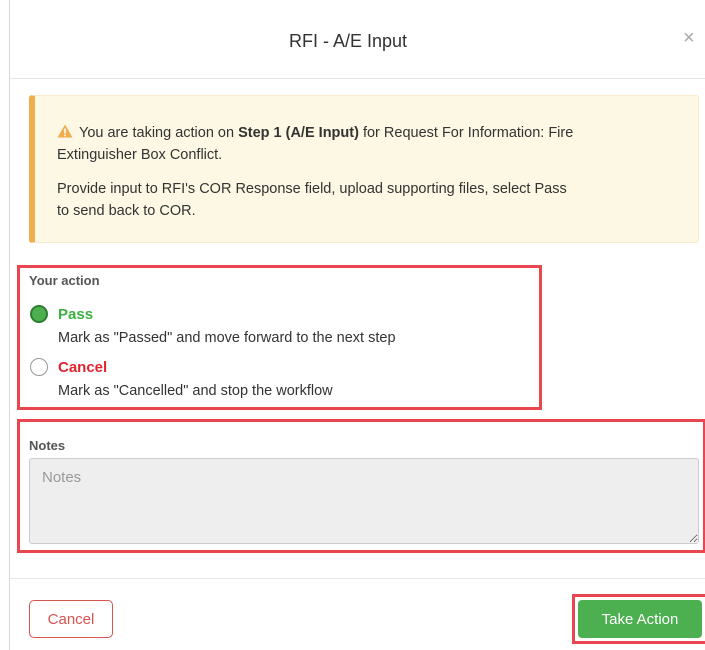 Image resolution: width=705 pixels, height=650 pixels. I want to click on footer-divider, so click(357, 578).